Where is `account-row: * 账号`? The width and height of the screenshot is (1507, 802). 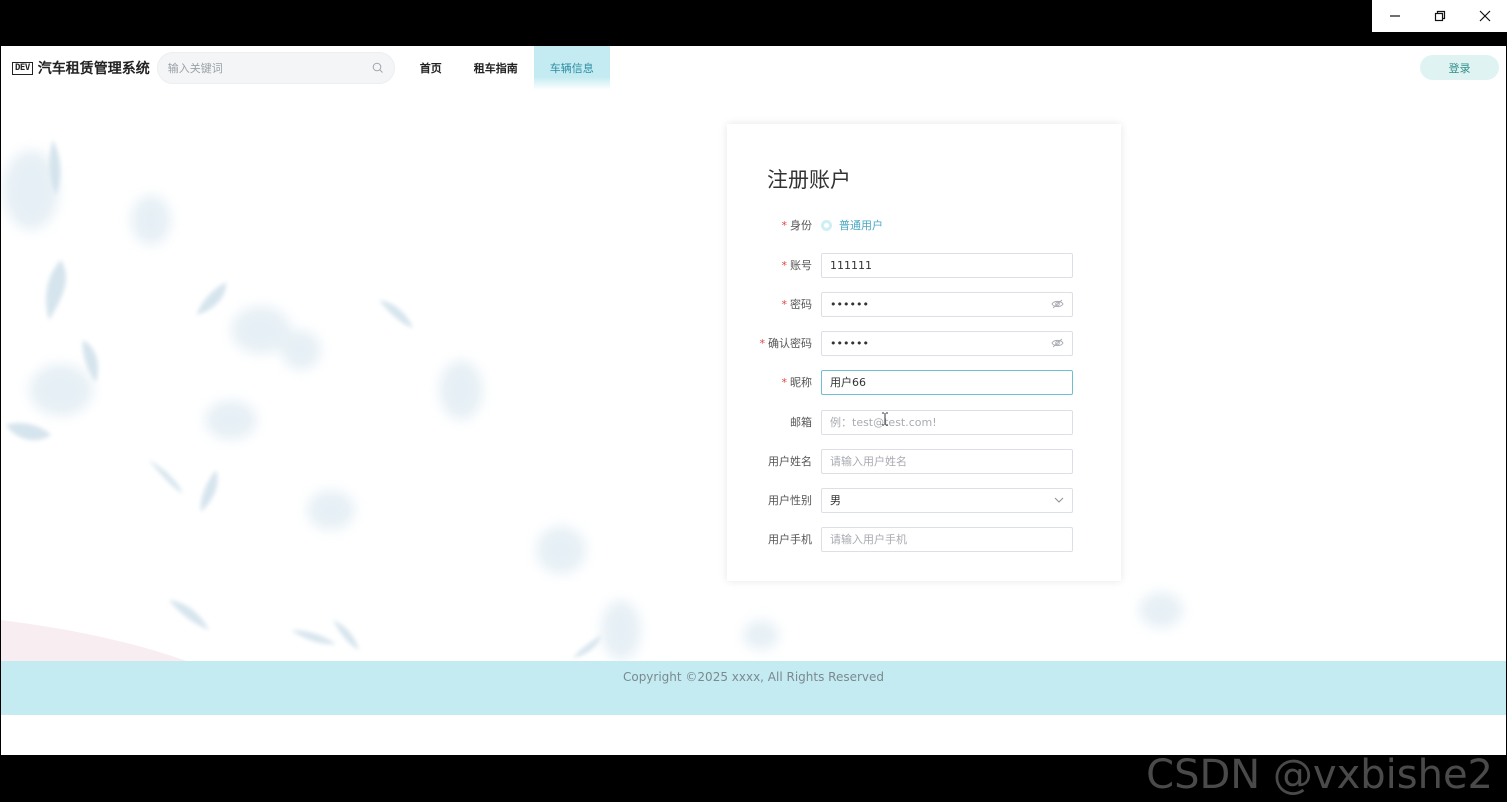 account-row: * 账号 is located at coordinates (924, 265).